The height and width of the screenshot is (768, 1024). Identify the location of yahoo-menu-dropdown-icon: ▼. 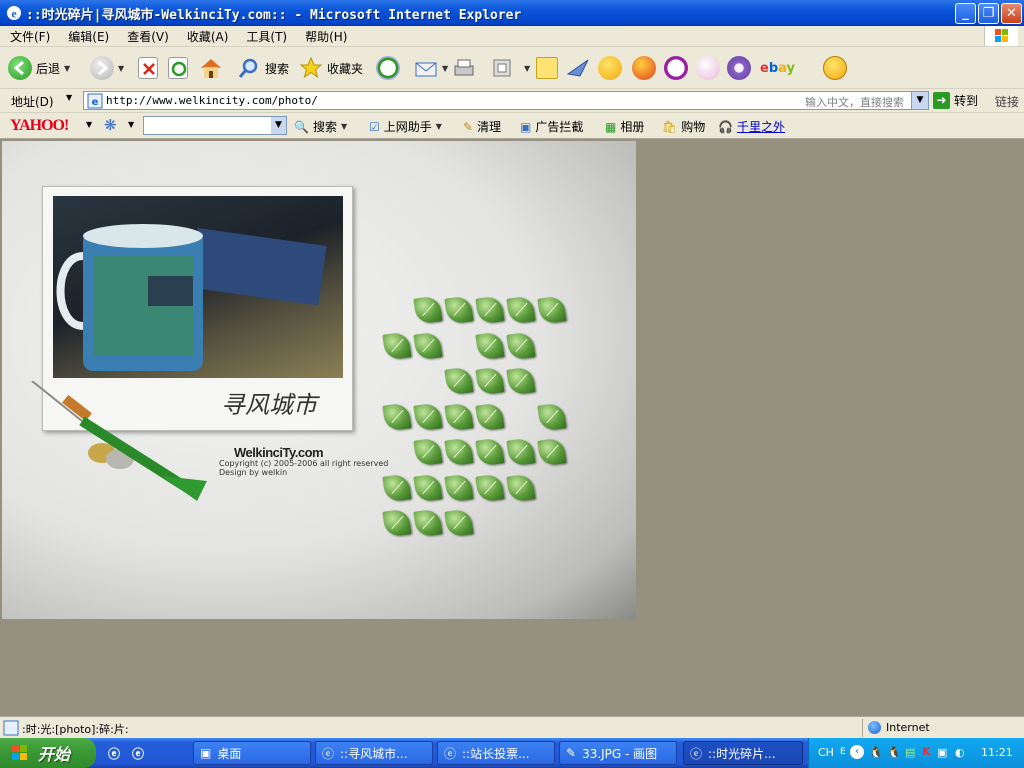
(89, 124).